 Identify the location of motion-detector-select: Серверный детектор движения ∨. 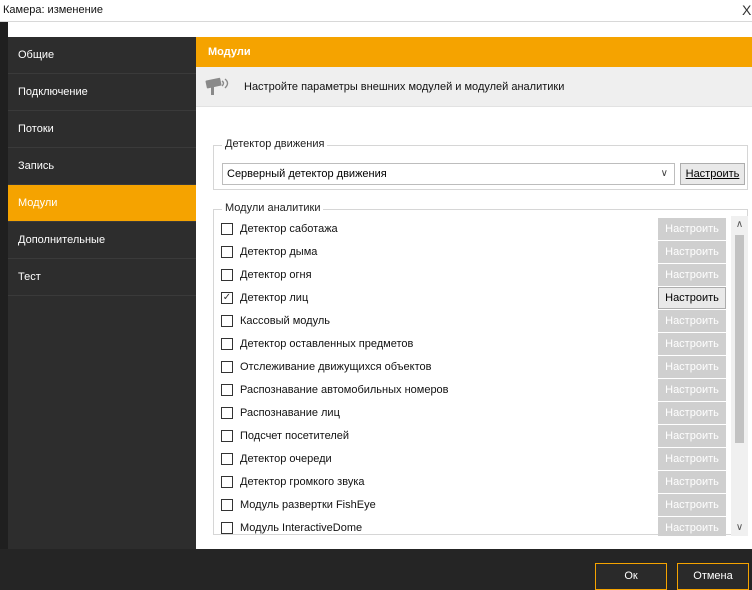
(448, 174).